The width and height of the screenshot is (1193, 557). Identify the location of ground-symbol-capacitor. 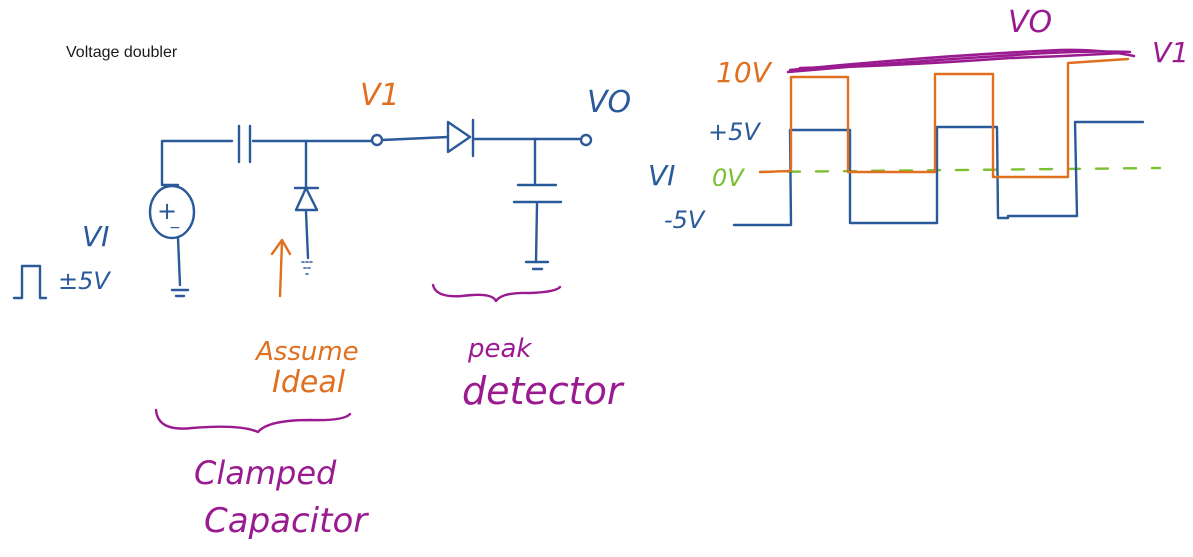
(537, 265).